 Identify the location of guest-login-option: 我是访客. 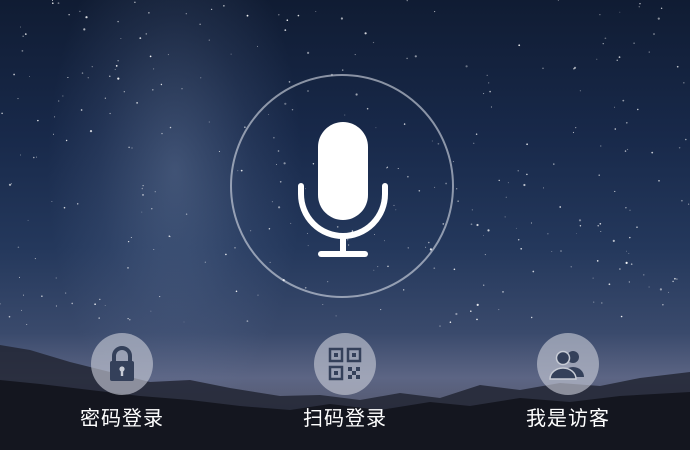
(568, 385).